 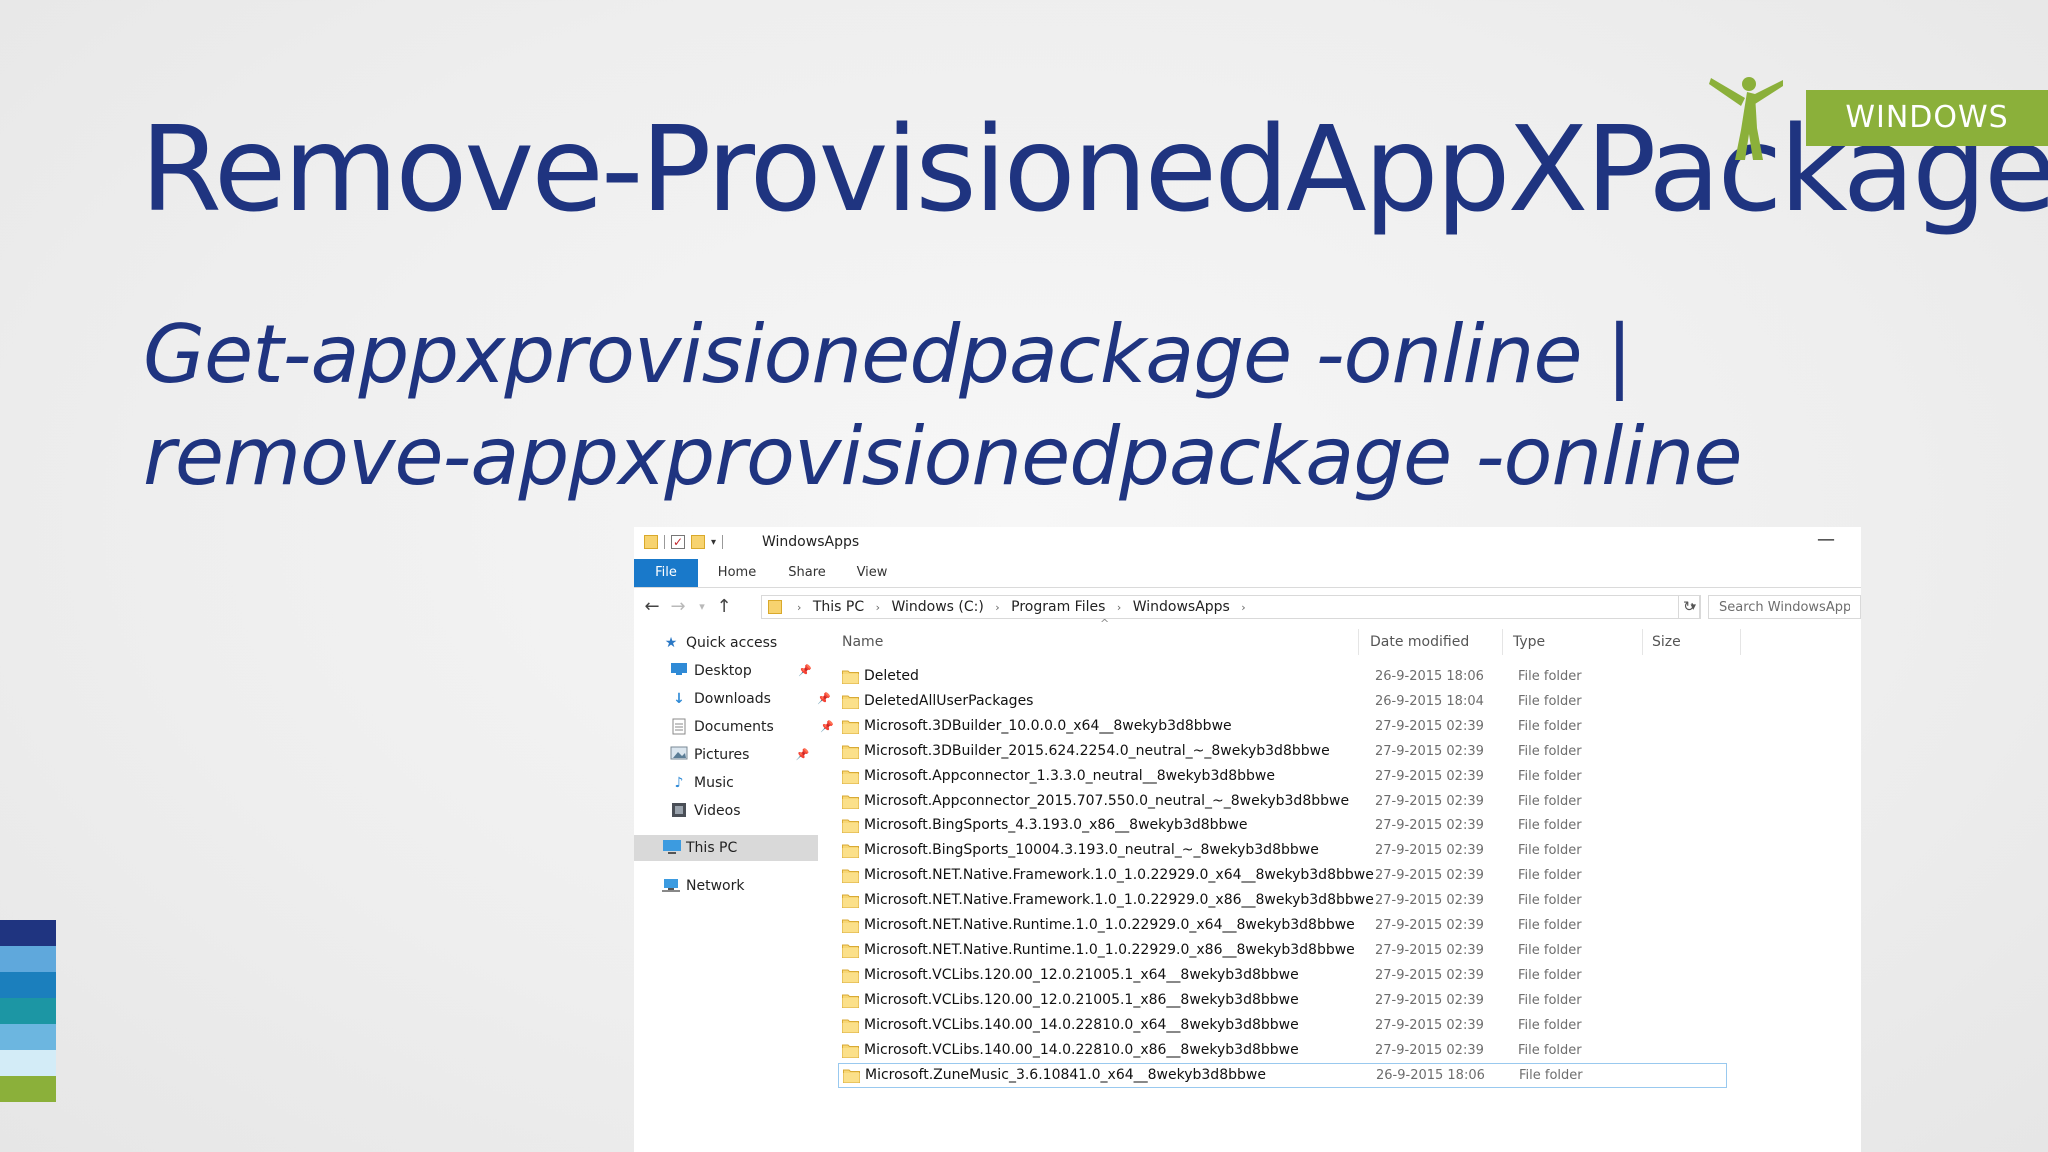 What do you see at coordinates (720, 643) in the screenshot?
I see `nav-item-quick-access: ★ Quick access` at bounding box center [720, 643].